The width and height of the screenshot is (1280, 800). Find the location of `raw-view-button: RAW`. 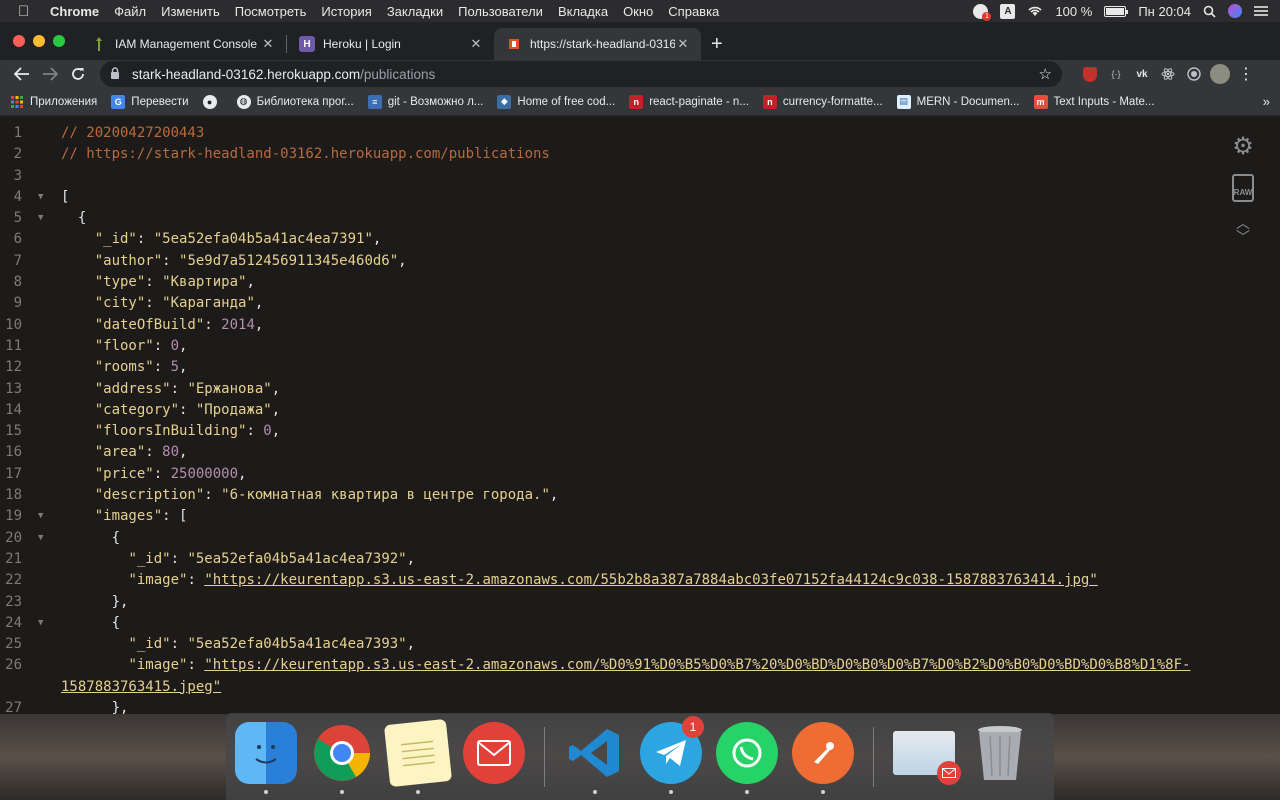

raw-view-button: RAW is located at coordinates (1243, 188).